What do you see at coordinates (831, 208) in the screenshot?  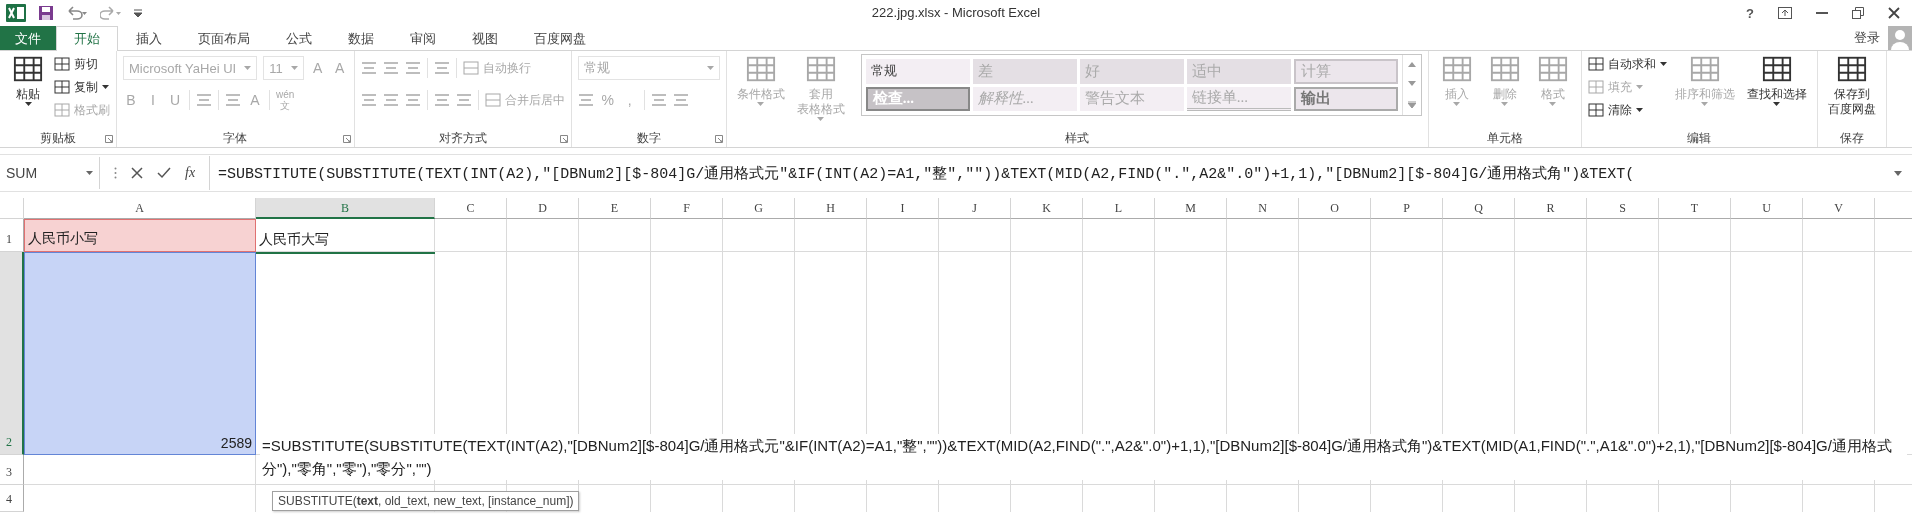 I see `column-header: H` at bounding box center [831, 208].